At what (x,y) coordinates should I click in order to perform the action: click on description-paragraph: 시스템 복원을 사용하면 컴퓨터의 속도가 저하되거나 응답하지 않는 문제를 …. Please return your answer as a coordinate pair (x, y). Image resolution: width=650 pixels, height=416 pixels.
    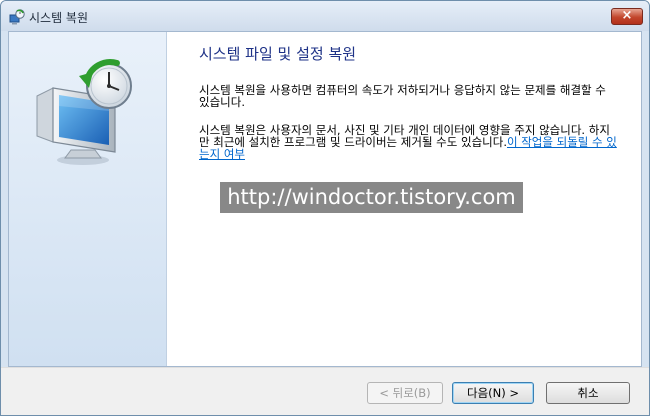
    Looking at the image, I should click on (402, 96).